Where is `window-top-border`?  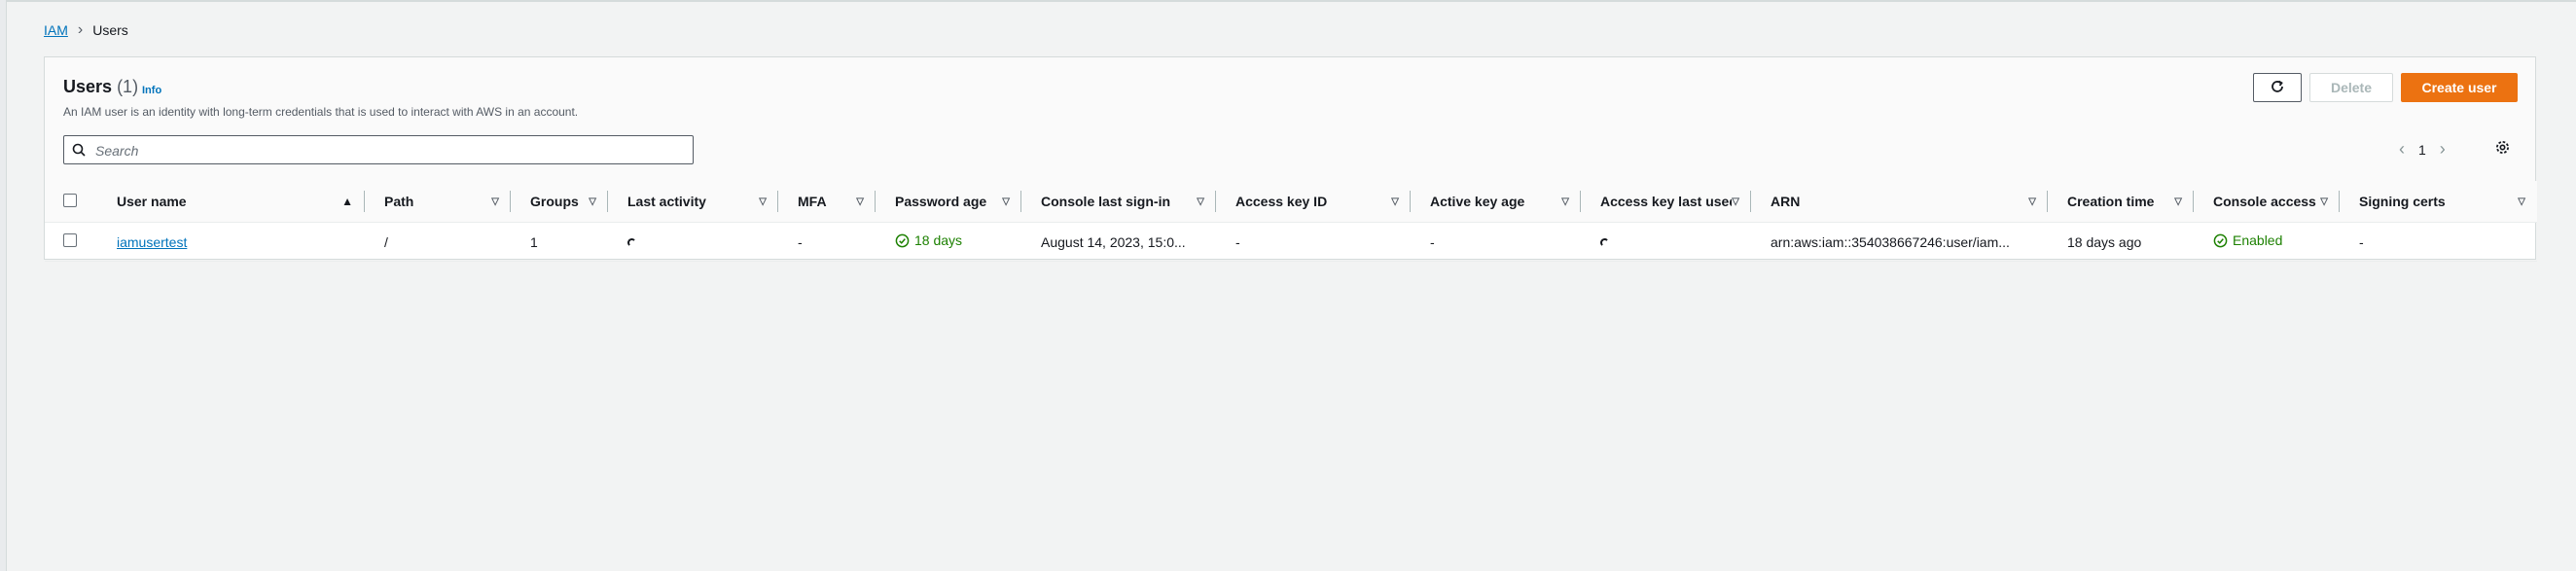 window-top-border is located at coordinates (1288, 1).